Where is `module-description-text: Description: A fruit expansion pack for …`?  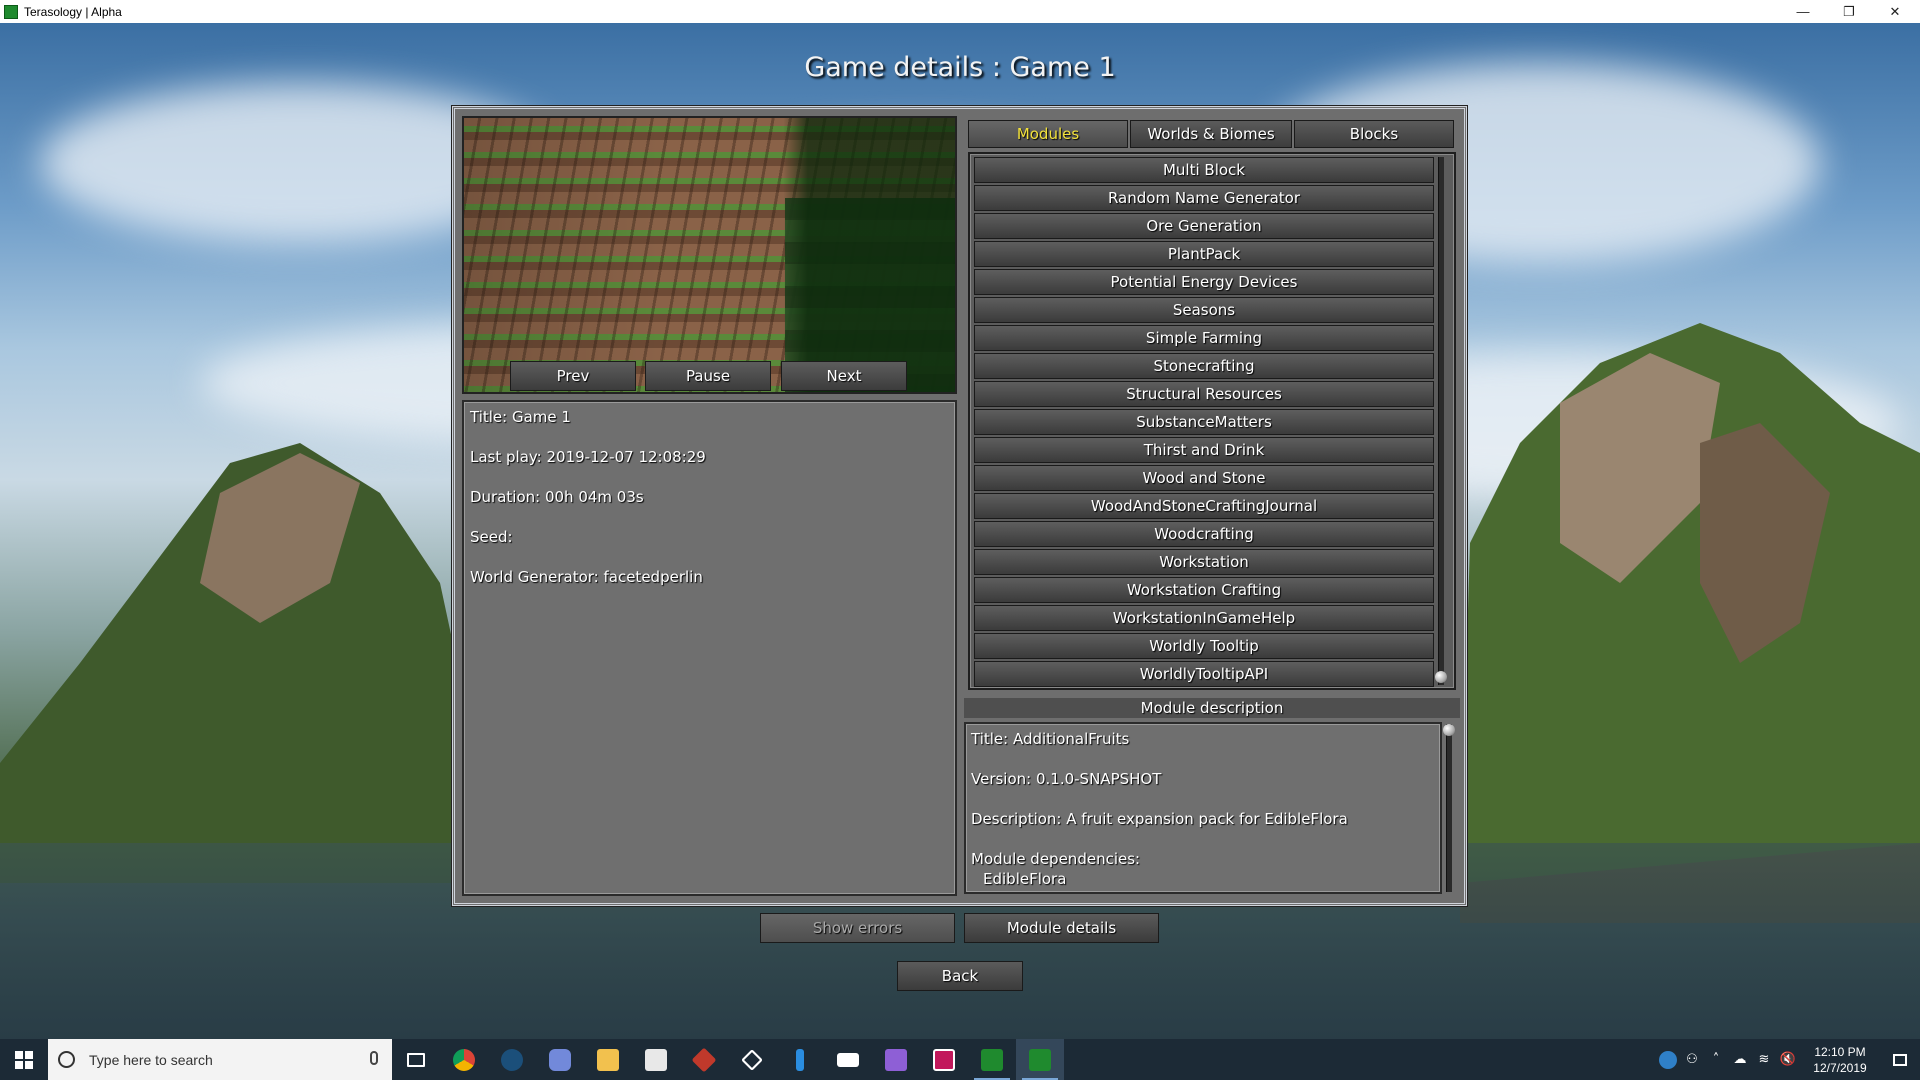
module-description-text: Description: A fruit expansion pack for … is located at coordinates (1159, 819).